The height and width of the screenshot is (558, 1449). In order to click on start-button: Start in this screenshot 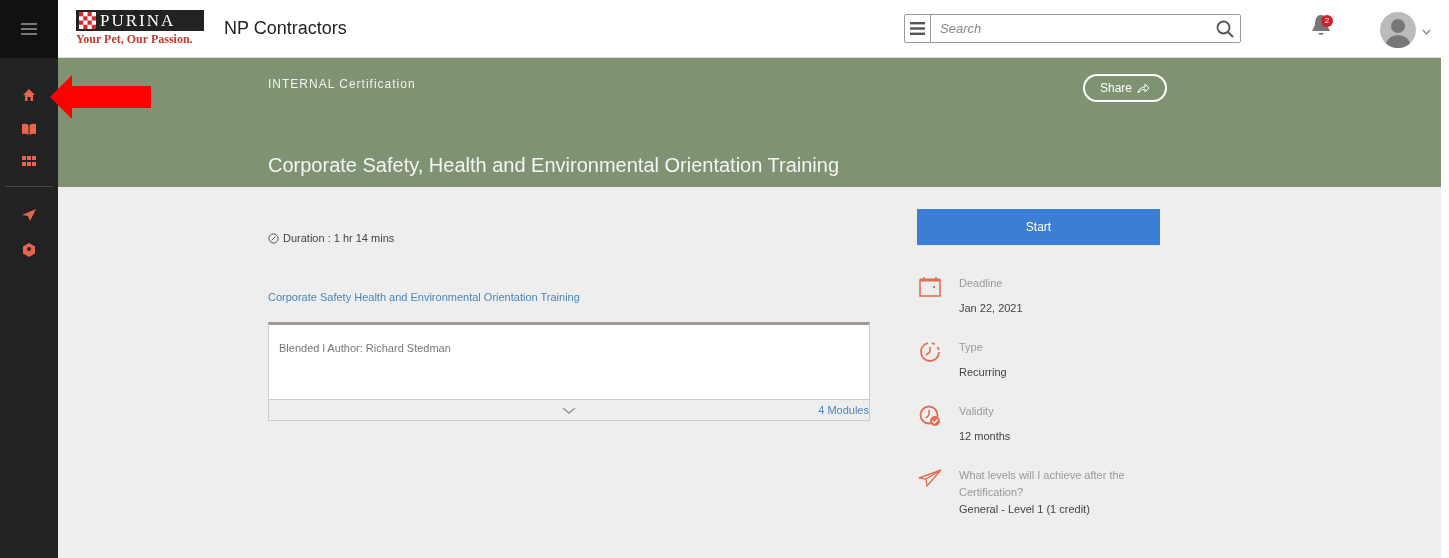, I will do `click(1038, 227)`.